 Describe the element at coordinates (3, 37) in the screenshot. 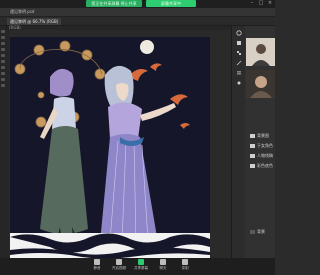

I see `marquee-tool-icon` at that location.